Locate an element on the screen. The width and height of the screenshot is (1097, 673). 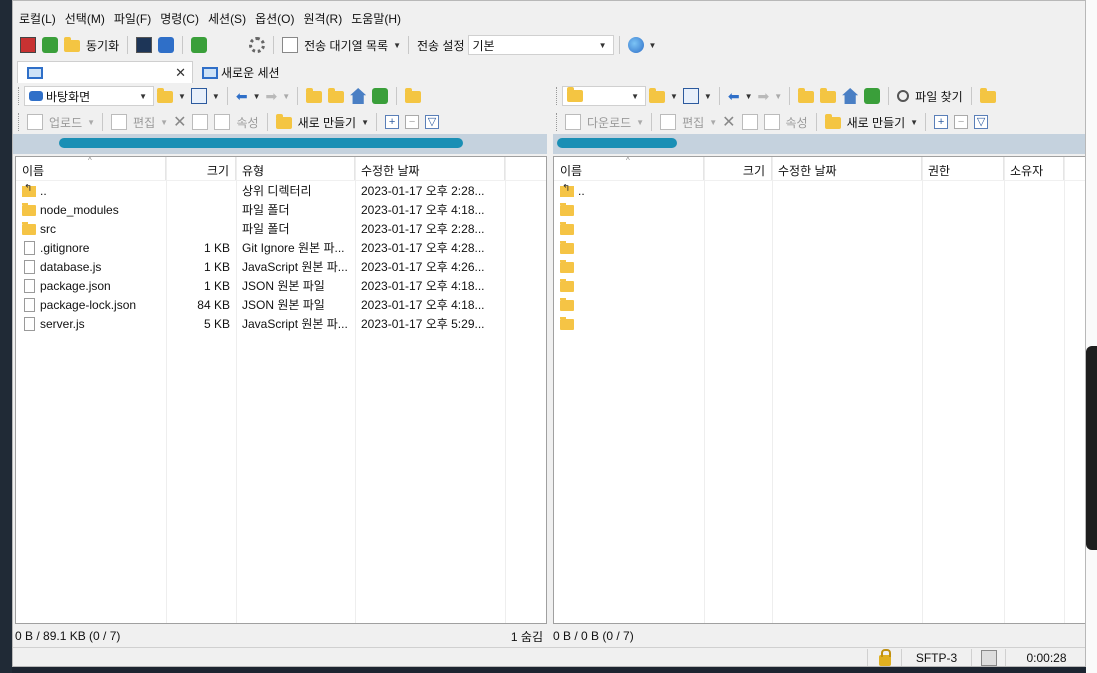
menu-local: 로컬(L) is located at coordinates (37, 18).